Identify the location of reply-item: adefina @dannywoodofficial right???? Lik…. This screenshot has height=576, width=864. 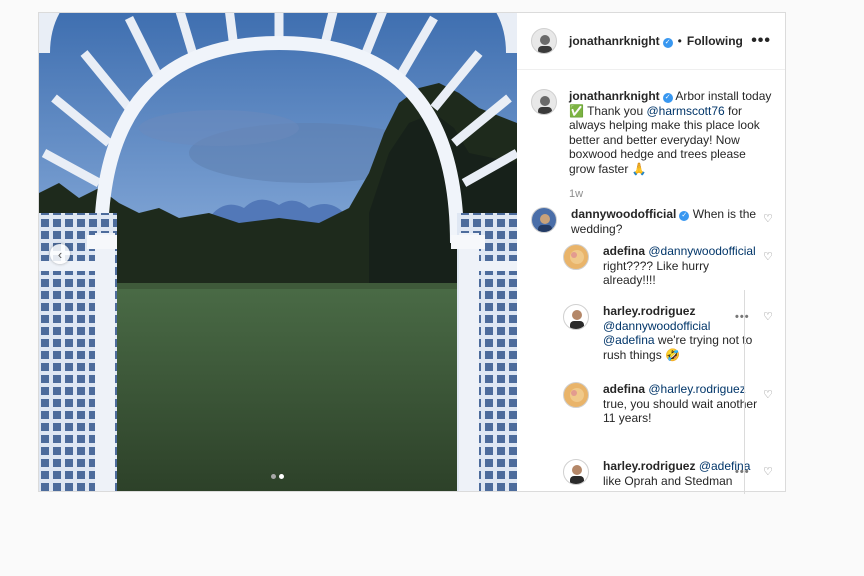
(663, 266).